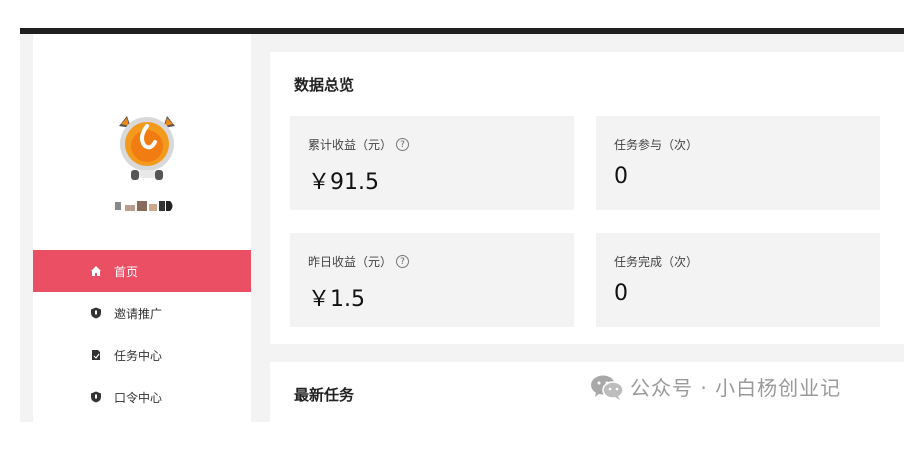  I want to click on sidebar-item-tasks: 任务中心, so click(142, 355).